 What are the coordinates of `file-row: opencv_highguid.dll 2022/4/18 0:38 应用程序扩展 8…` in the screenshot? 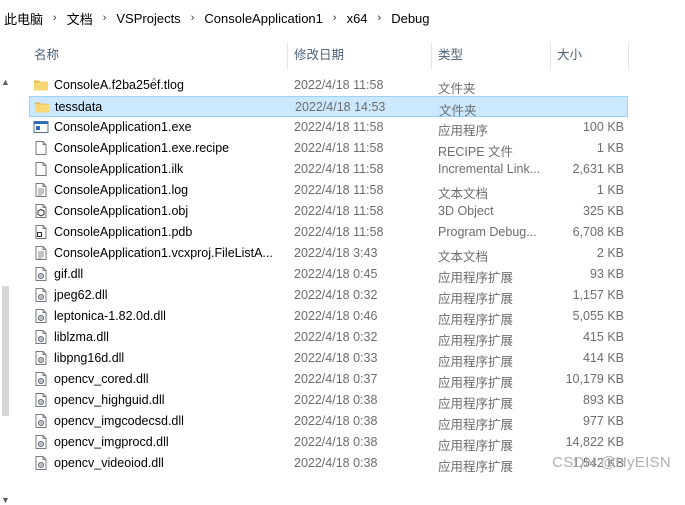 It's located at (328, 400).